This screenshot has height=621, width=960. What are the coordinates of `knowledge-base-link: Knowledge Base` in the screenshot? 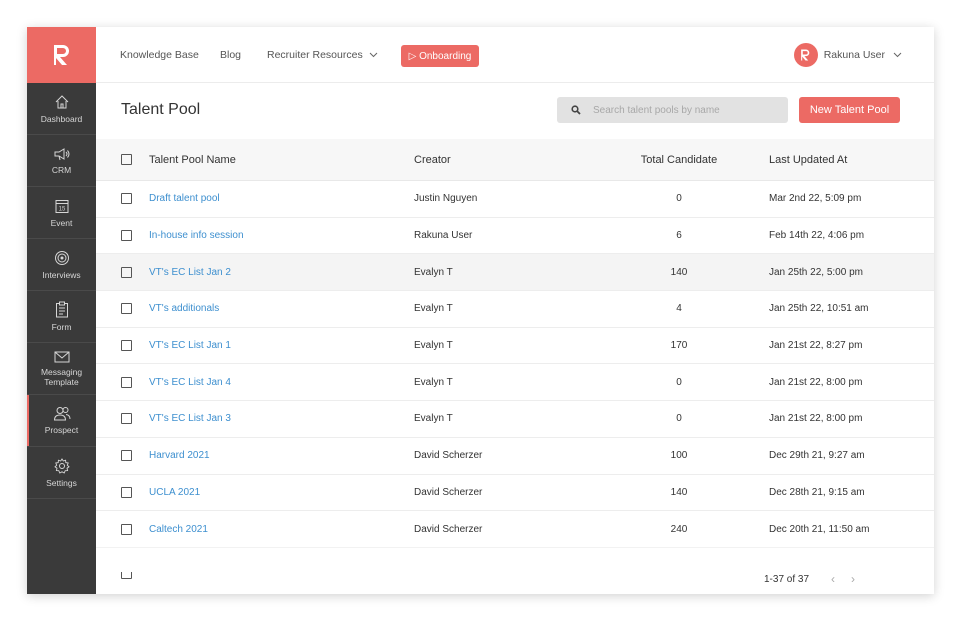 It's located at (159, 55).